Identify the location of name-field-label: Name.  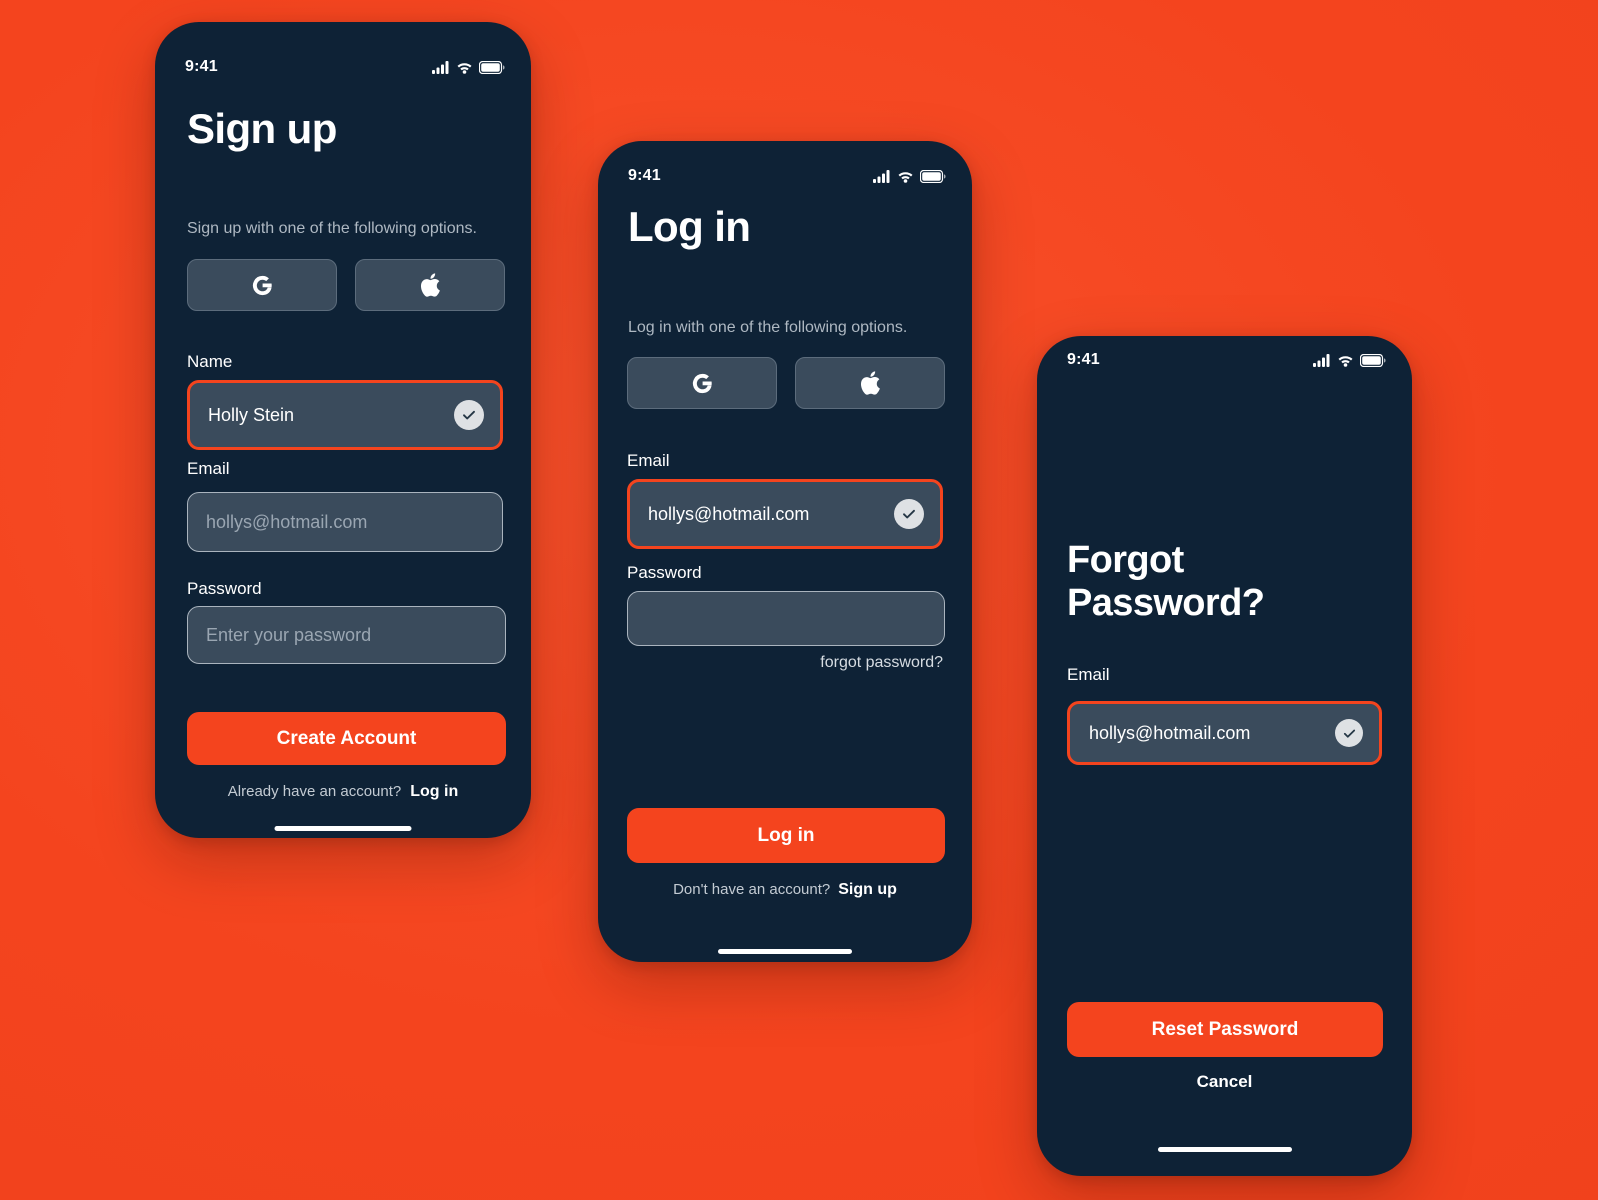
(210, 361).